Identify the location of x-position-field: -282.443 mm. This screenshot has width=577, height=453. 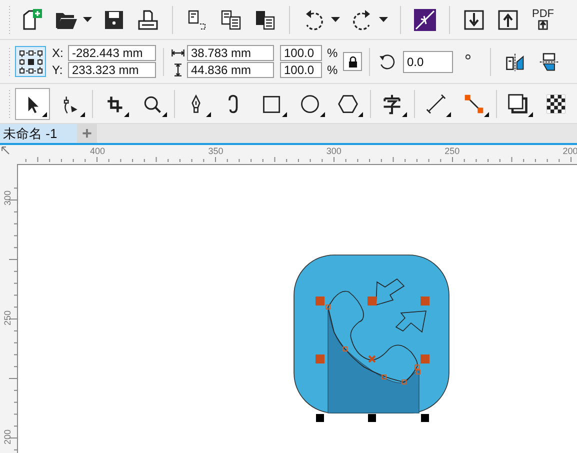
(112, 53).